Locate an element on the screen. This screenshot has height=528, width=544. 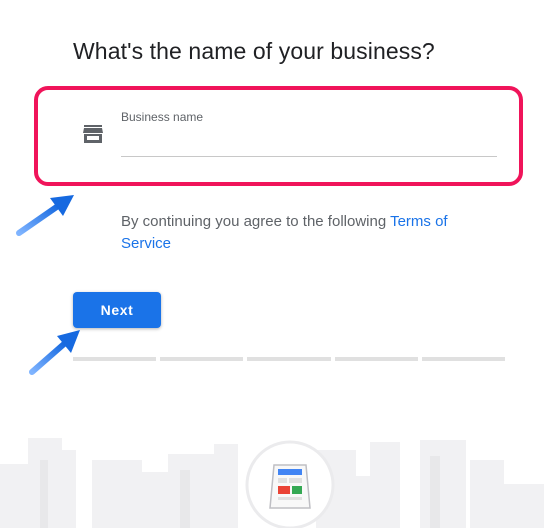
progress-bar is located at coordinates (289, 359).